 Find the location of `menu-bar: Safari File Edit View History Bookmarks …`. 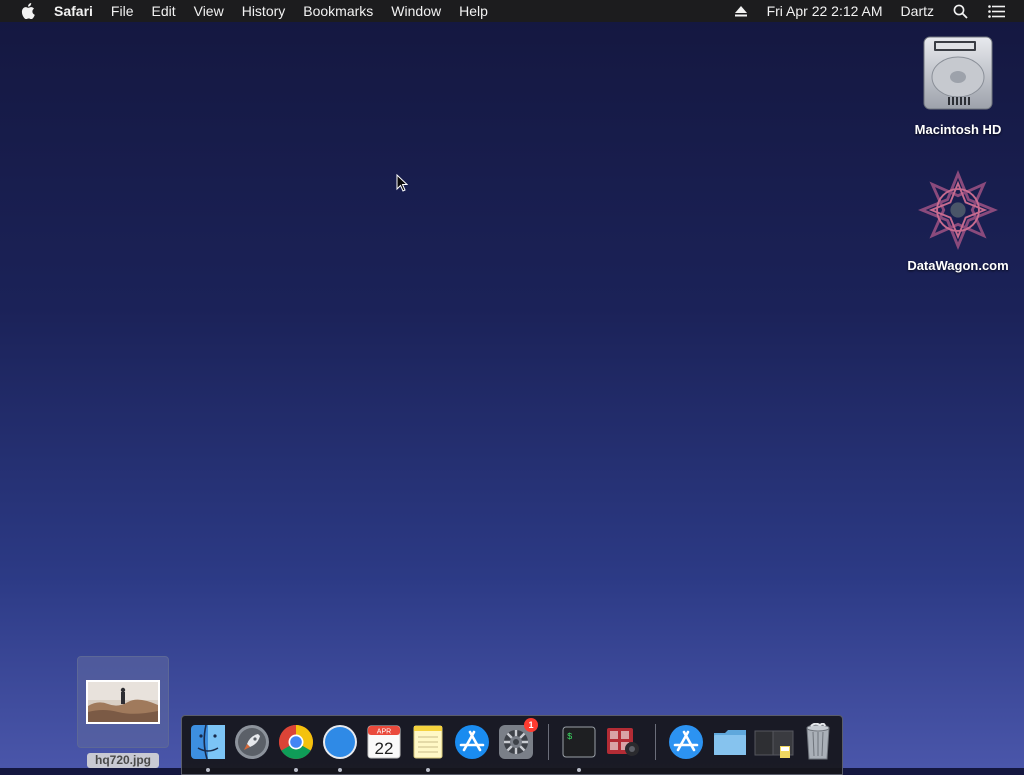

menu-bar: Safari File Edit View History Bookmarks … is located at coordinates (512, 11).